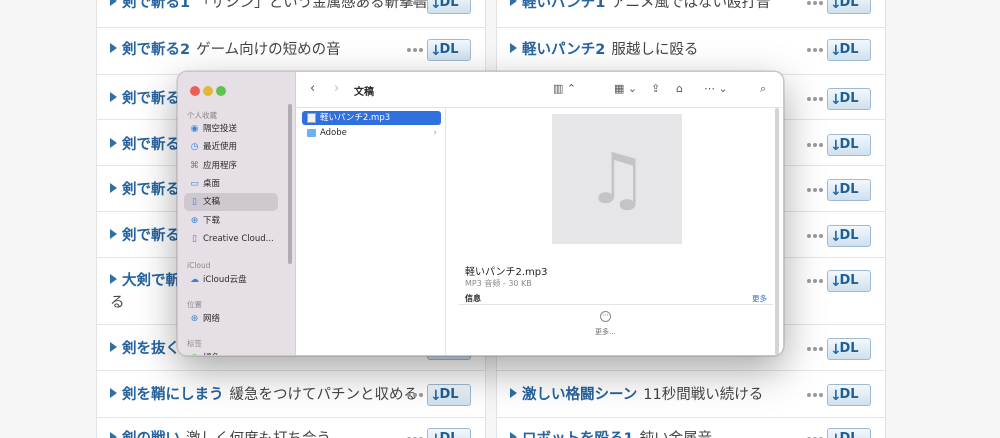 The height and width of the screenshot is (438, 1000). What do you see at coordinates (156, 5) in the screenshot?
I see `sound-title: 剣で斬る1` at bounding box center [156, 5].